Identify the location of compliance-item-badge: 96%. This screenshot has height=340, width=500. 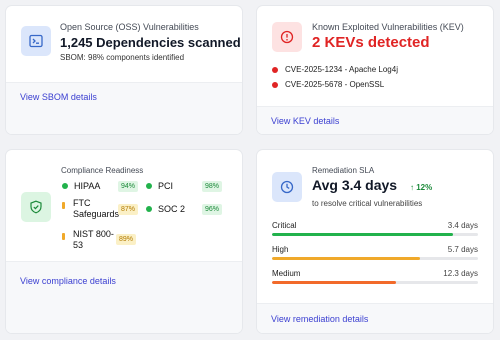
(212, 209).